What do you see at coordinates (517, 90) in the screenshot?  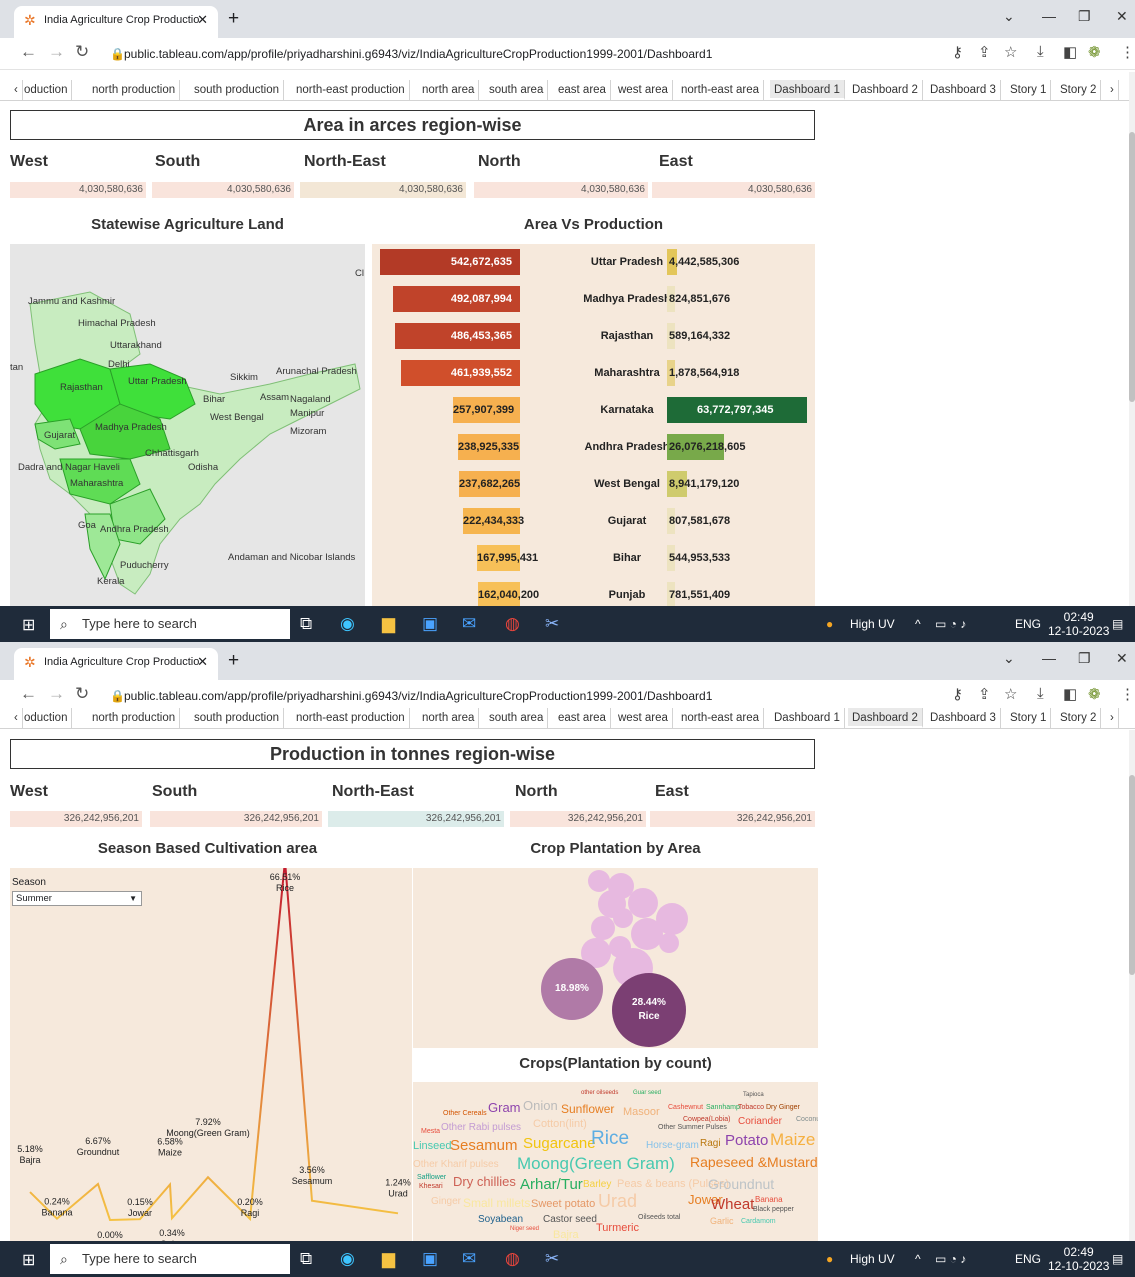 I see `sheet-tab-south-area: south area` at bounding box center [517, 90].